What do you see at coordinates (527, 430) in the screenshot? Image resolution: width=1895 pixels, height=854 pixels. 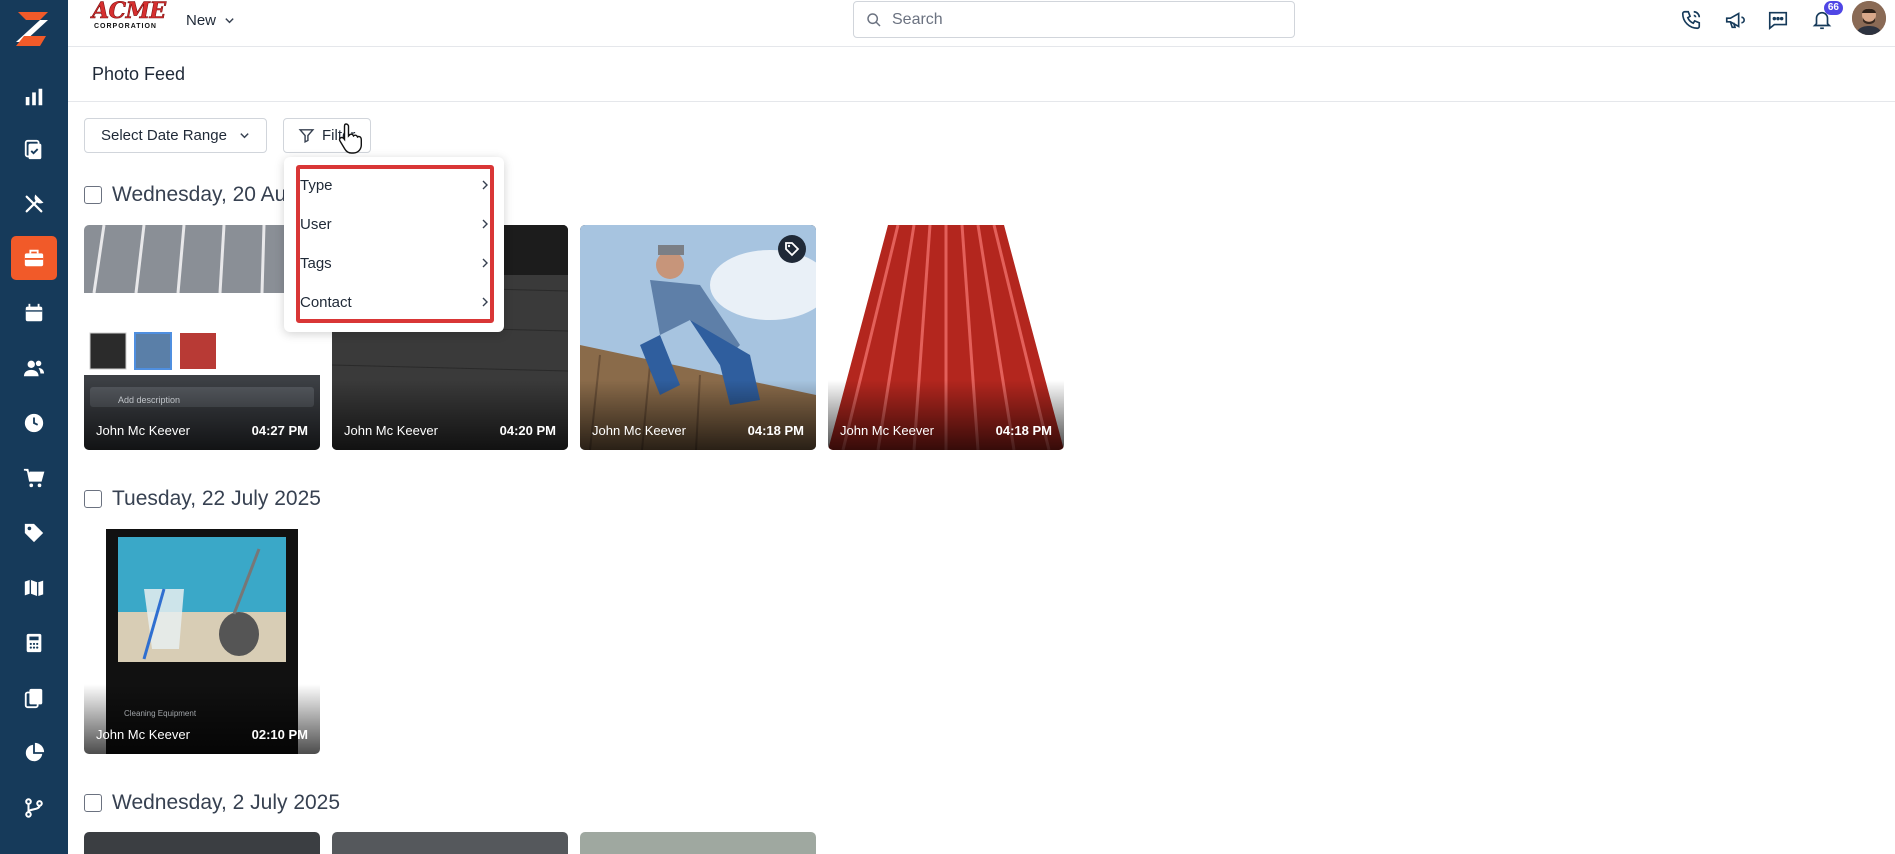 I see `photo-time: 04:20 PM` at bounding box center [527, 430].